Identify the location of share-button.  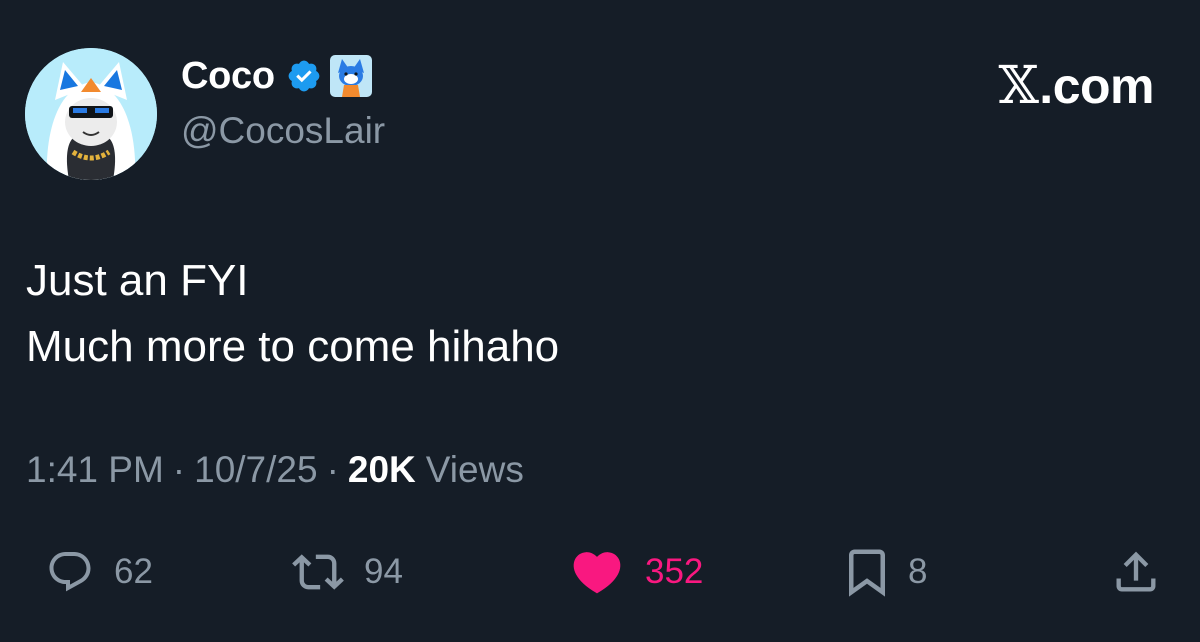
(1136, 572).